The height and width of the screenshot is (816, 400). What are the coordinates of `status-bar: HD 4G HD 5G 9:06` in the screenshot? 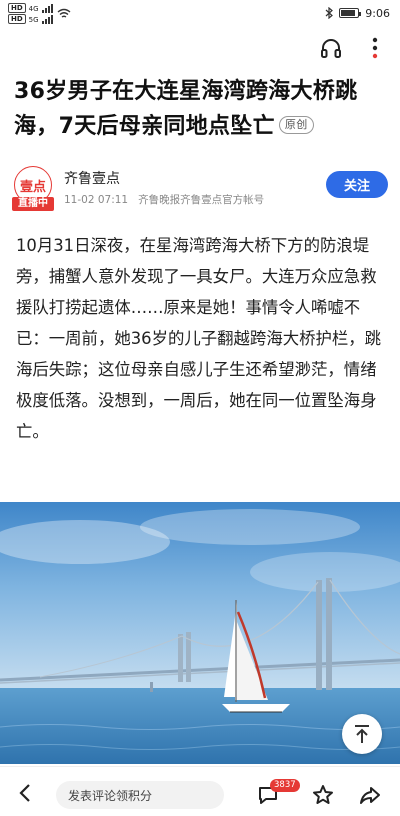 It's located at (200, 13).